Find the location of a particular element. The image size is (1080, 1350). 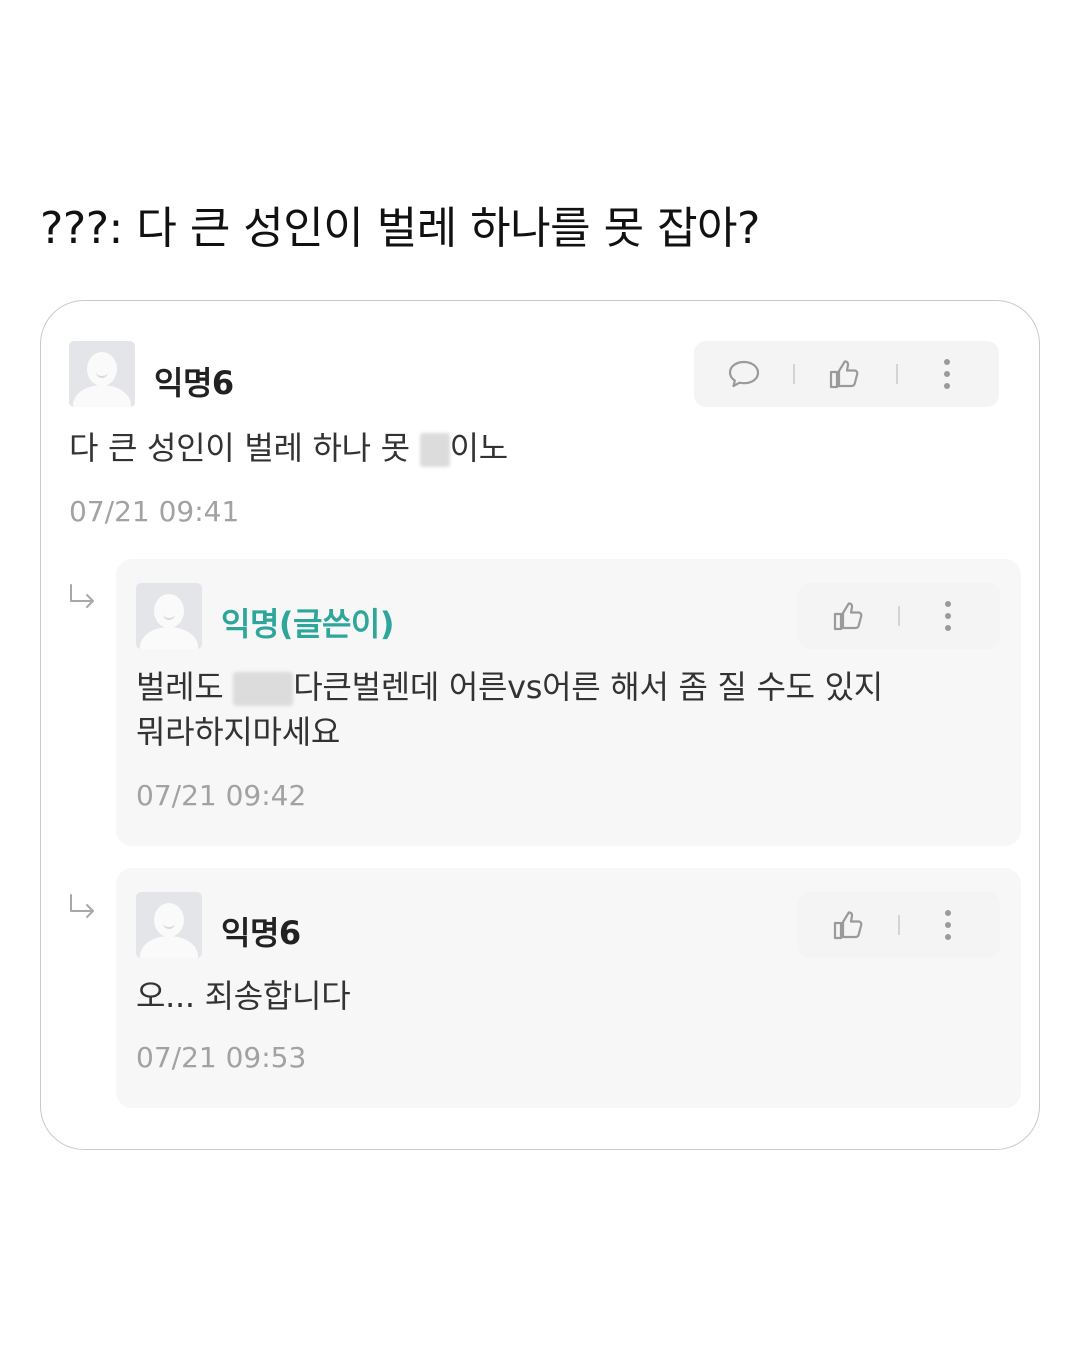

reply-nickname: 익명6 is located at coordinates (261, 931).